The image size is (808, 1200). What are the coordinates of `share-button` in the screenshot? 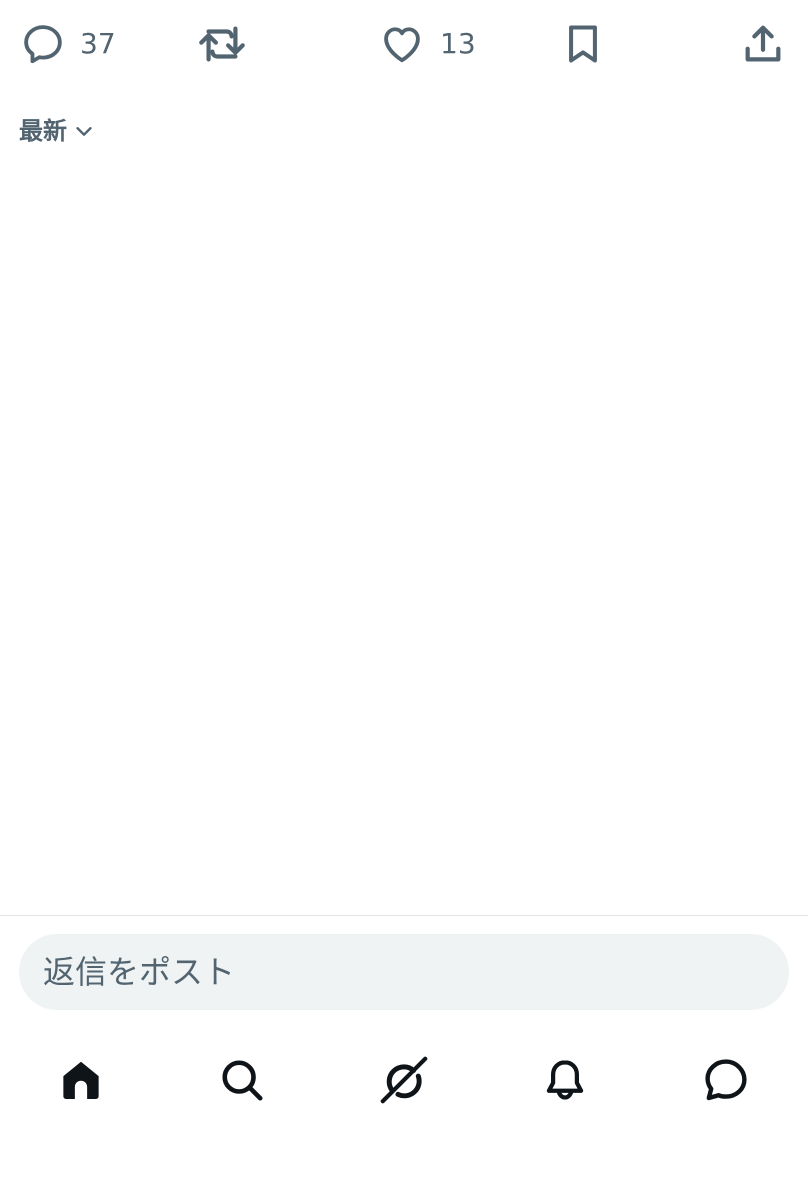 It's located at (763, 44).